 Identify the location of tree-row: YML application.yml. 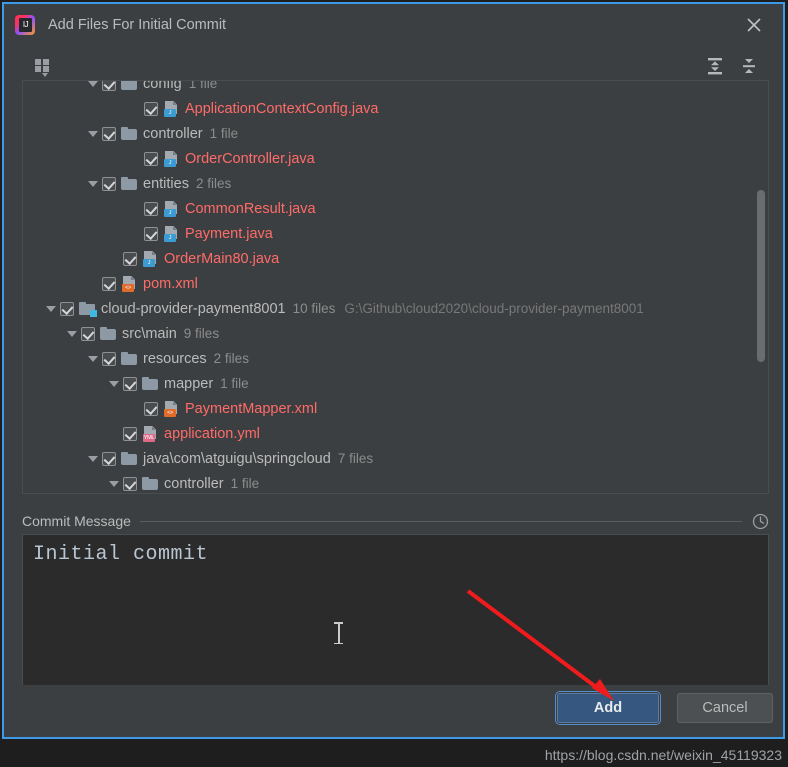
(395, 433).